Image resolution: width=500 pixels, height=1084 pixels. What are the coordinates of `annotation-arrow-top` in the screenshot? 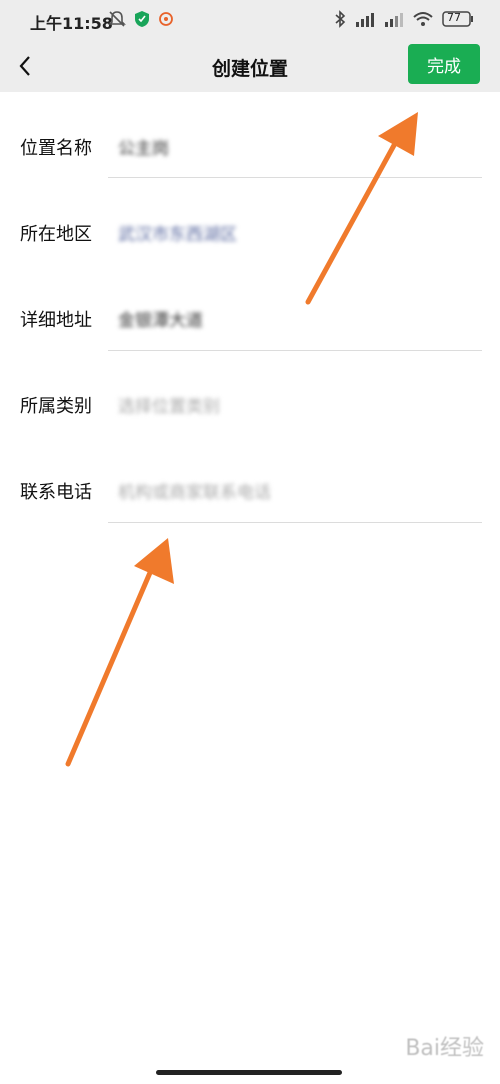 It's located at (361, 208).